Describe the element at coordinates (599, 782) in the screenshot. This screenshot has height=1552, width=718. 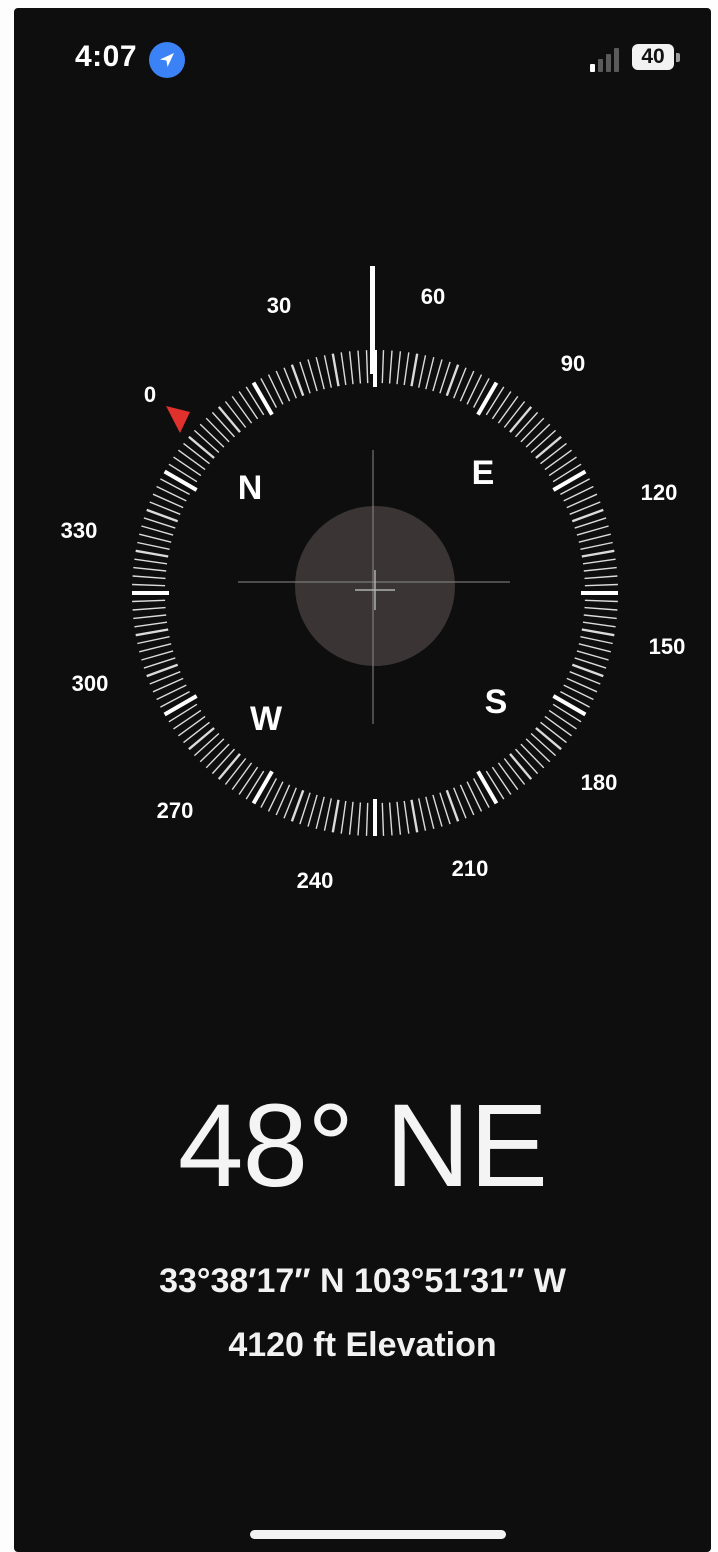
I see `degree-label-180: 180` at that location.